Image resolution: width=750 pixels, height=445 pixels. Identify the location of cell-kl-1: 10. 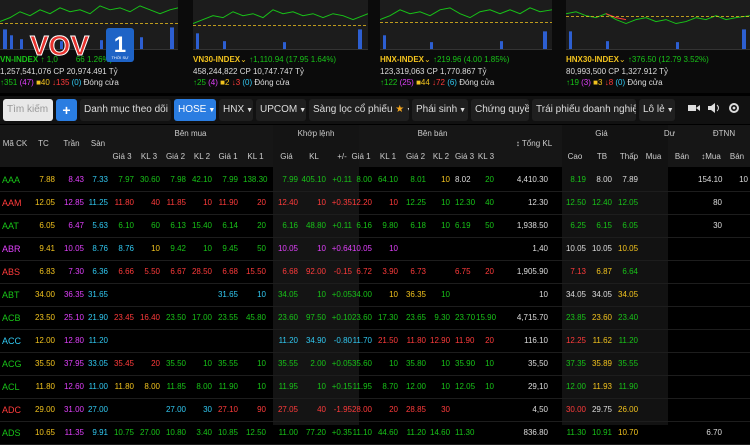
(393, 202).